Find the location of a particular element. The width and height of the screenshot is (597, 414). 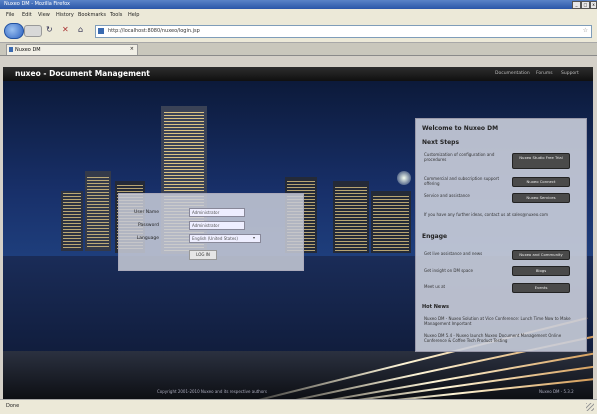

tab-favicon-icon is located at coordinates (11, 49).